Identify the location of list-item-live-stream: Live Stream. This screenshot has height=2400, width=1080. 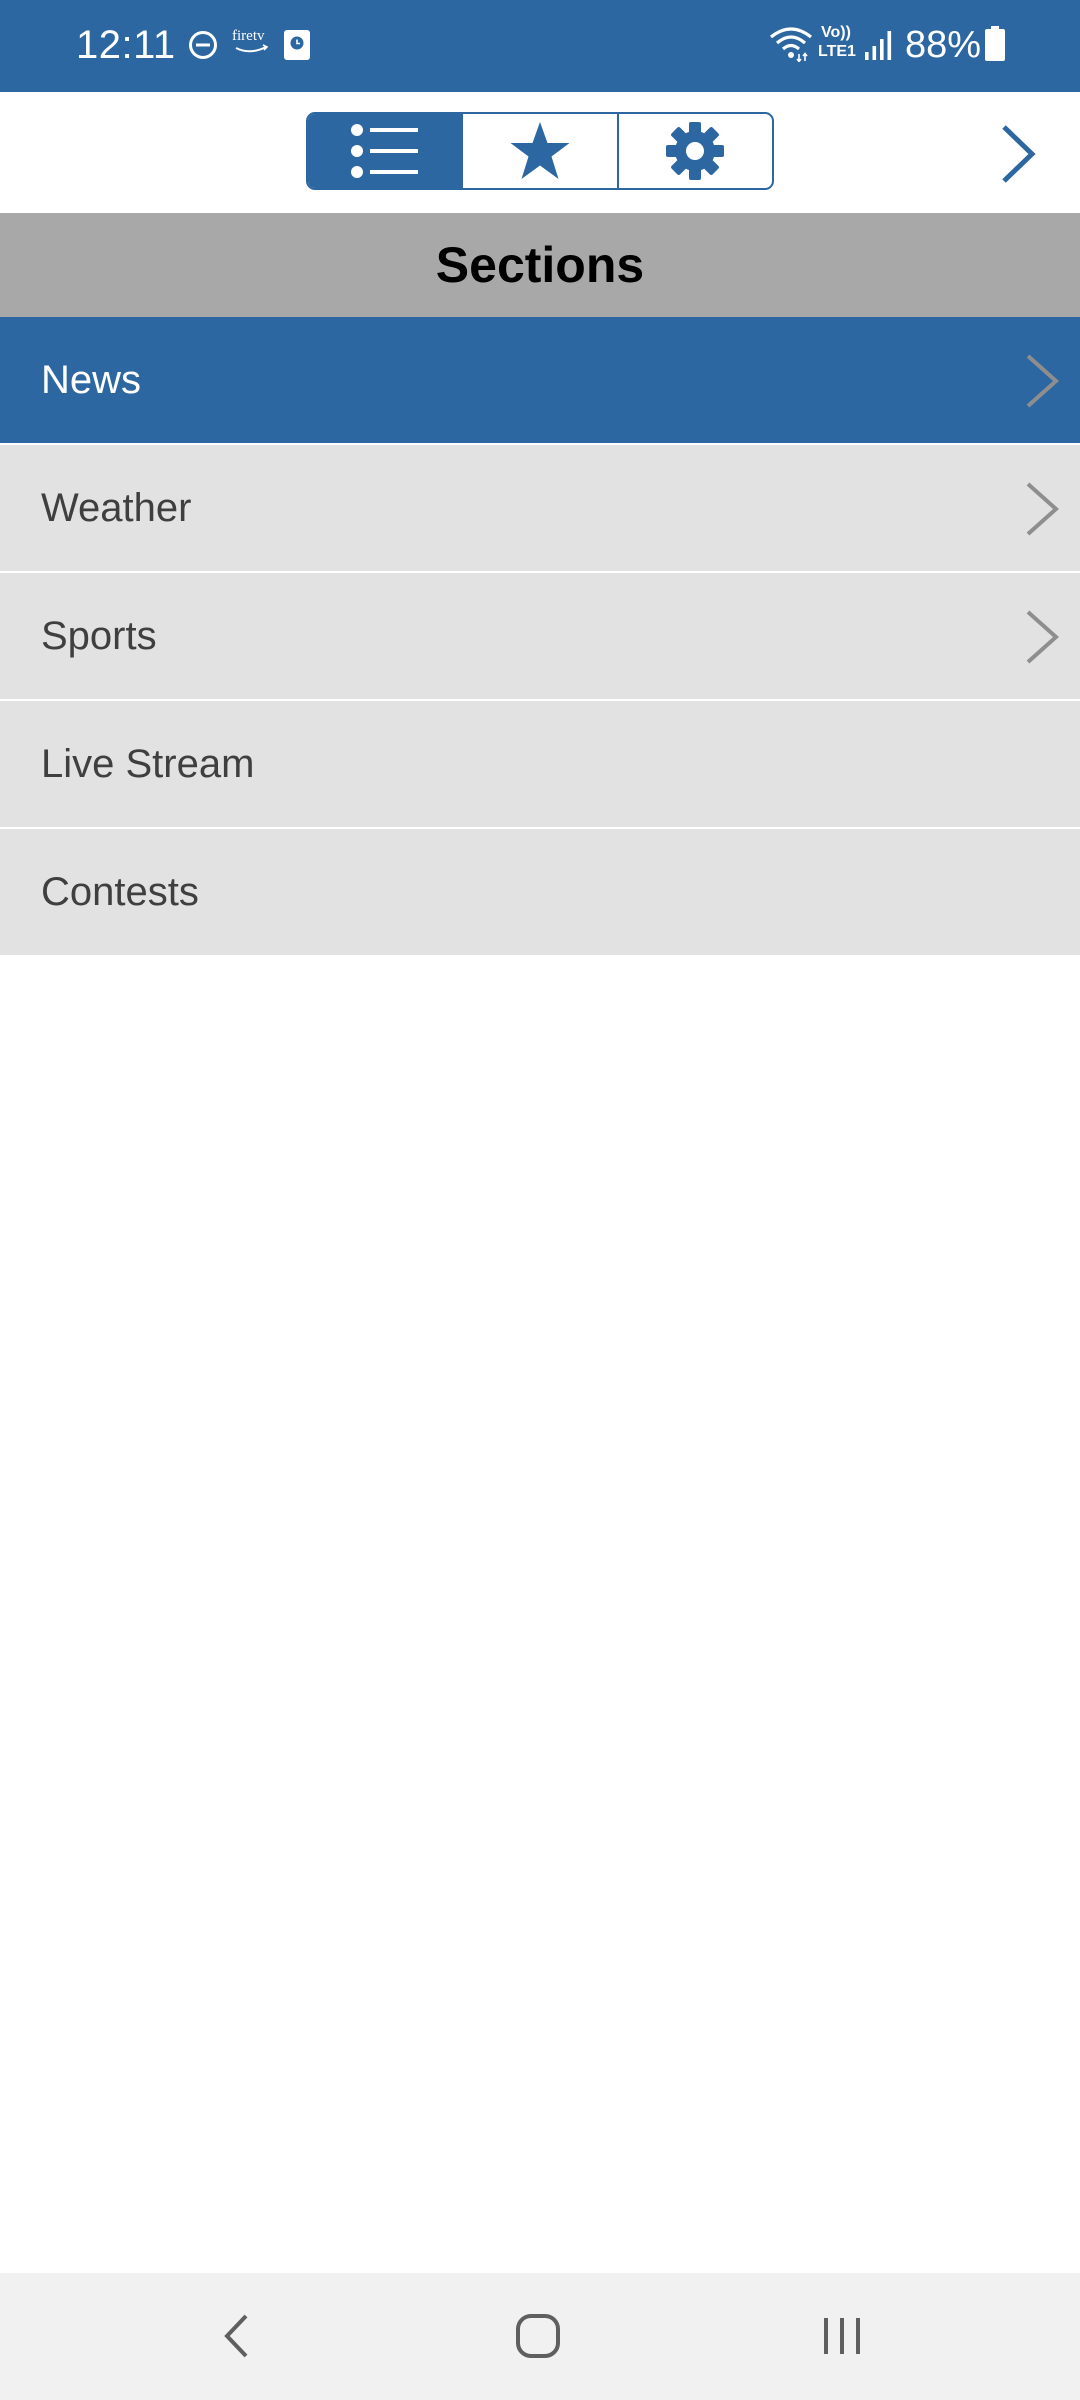
(540, 765).